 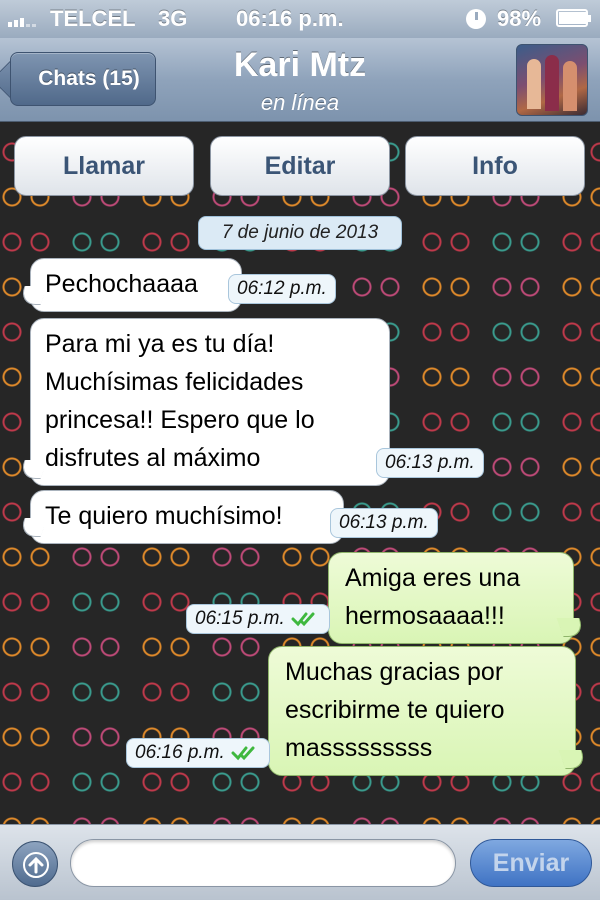 I want to click on call-button: Llamar, so click(x=104, y=166).